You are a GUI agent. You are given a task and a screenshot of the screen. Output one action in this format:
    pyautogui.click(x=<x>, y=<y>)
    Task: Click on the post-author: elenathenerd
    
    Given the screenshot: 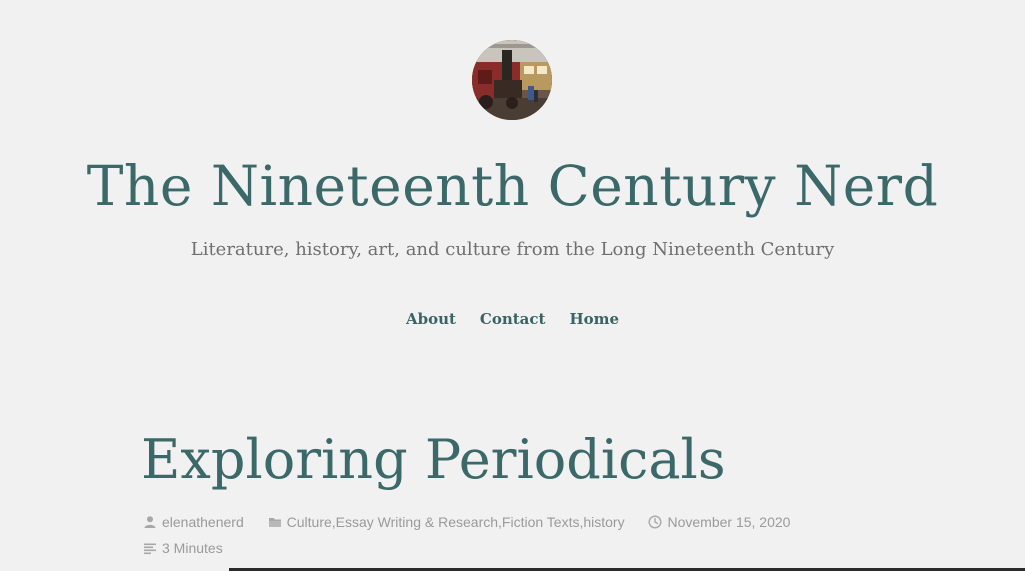 What is the action you would take?
    pyautogui.click(x=193, y=522)
    